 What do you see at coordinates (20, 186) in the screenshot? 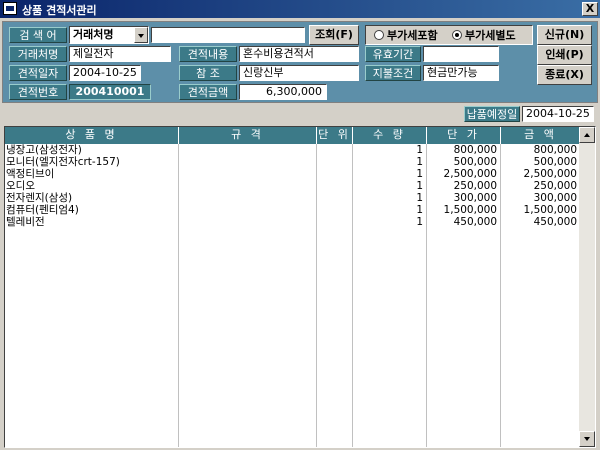
I see `cell-name: 오디오` at bounding box center [20, 186].